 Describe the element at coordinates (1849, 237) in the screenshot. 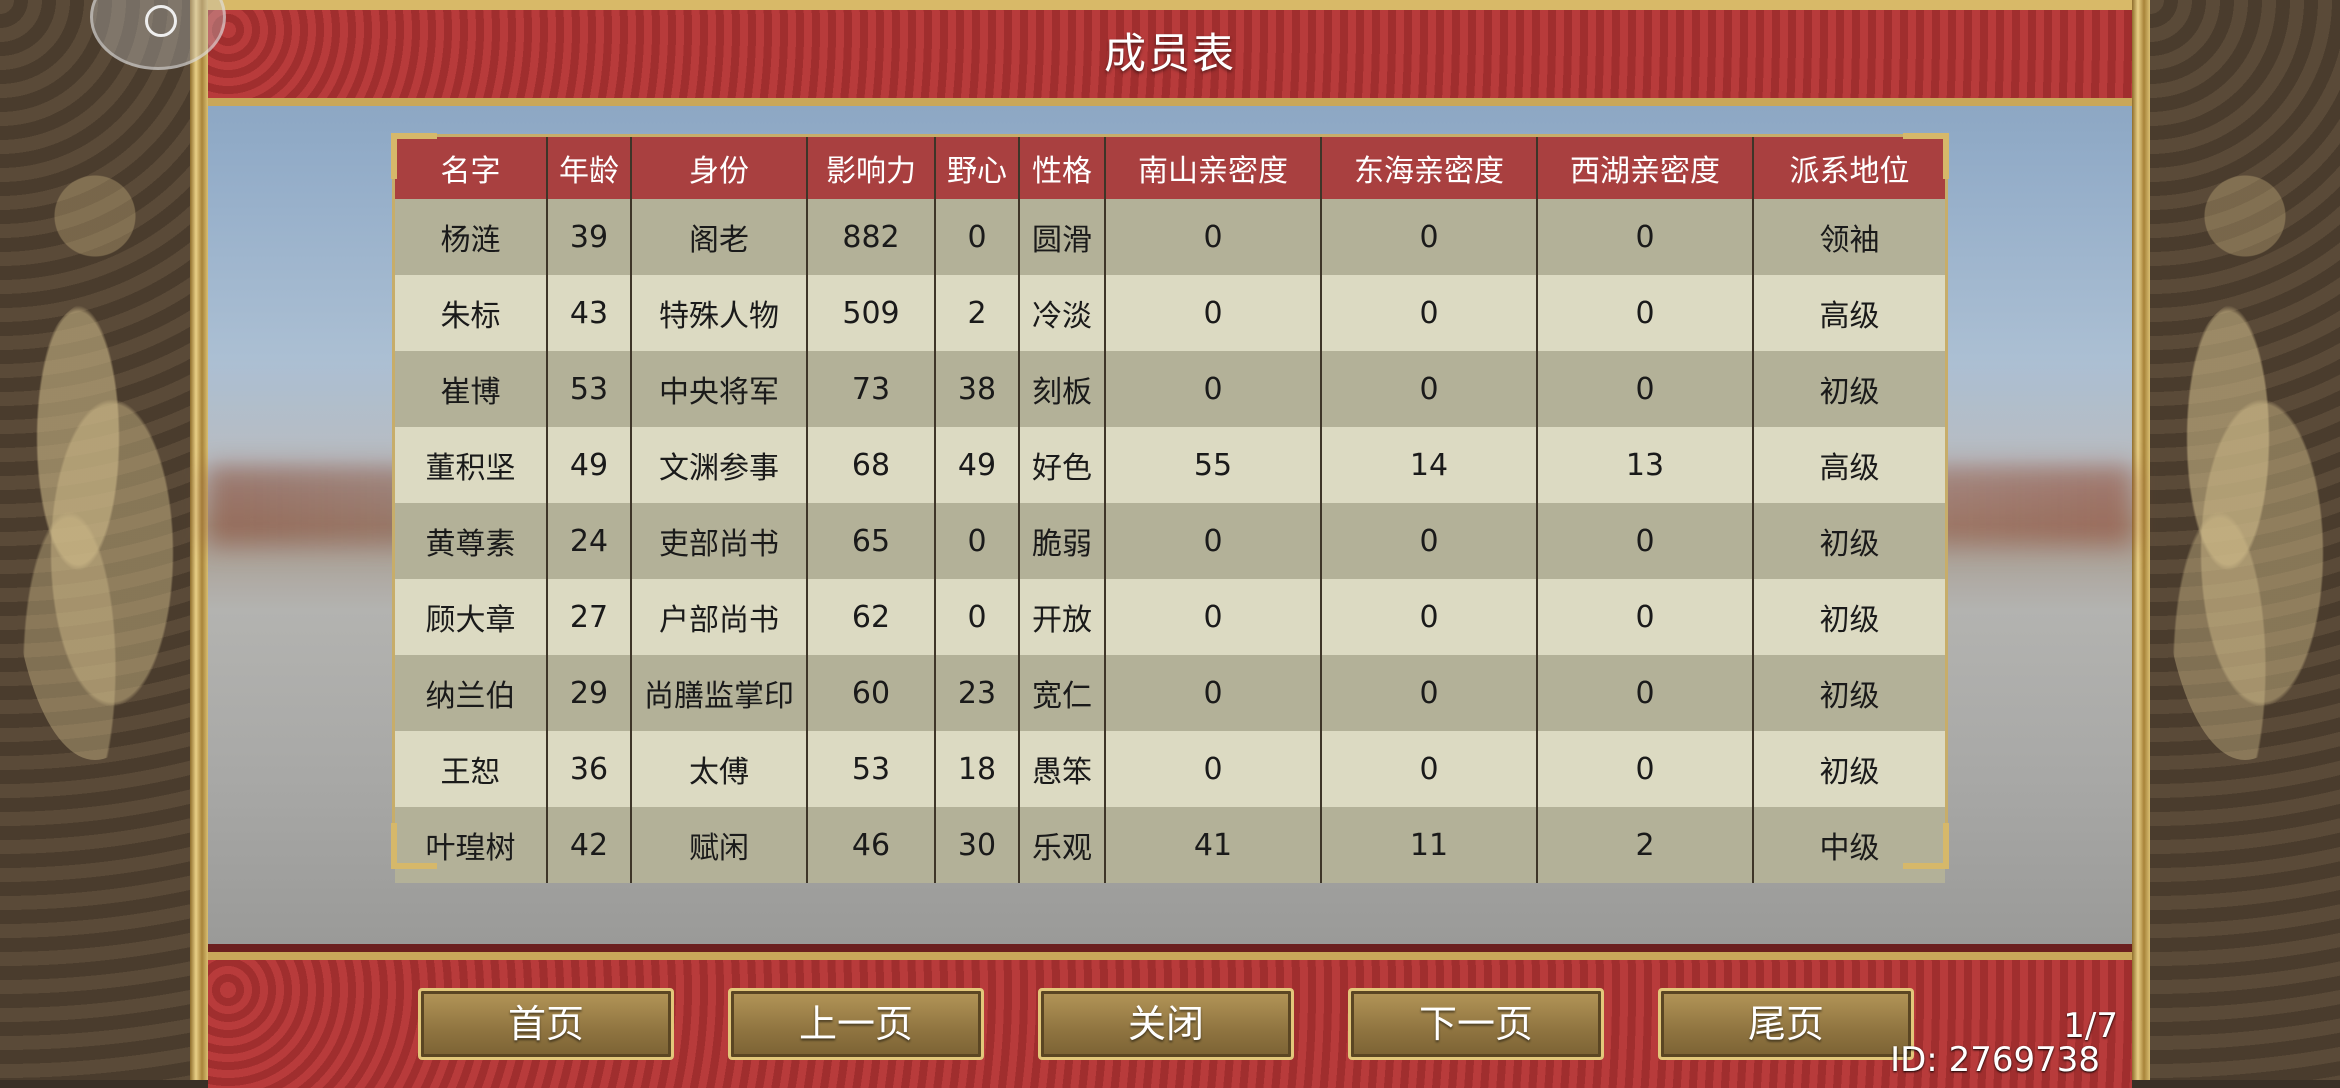

I see `table-cell: 领袖` at that location.